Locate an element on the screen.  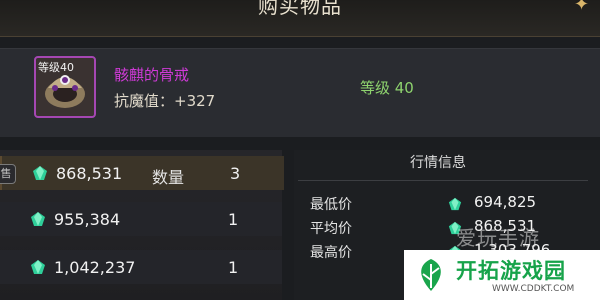
market-divider is located at coordinates (443, 180).